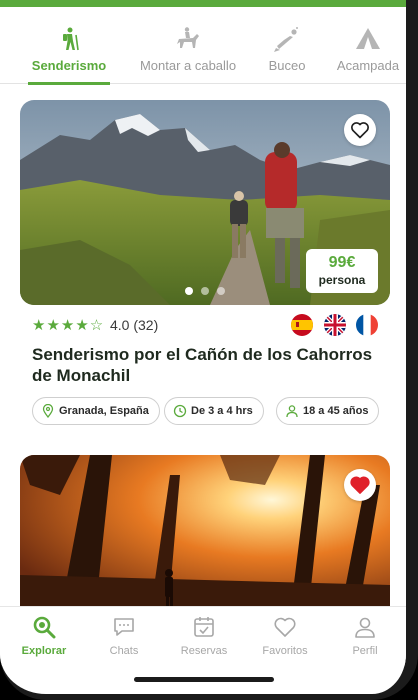  I want to click on price-unit: persona, so click(342, 280).